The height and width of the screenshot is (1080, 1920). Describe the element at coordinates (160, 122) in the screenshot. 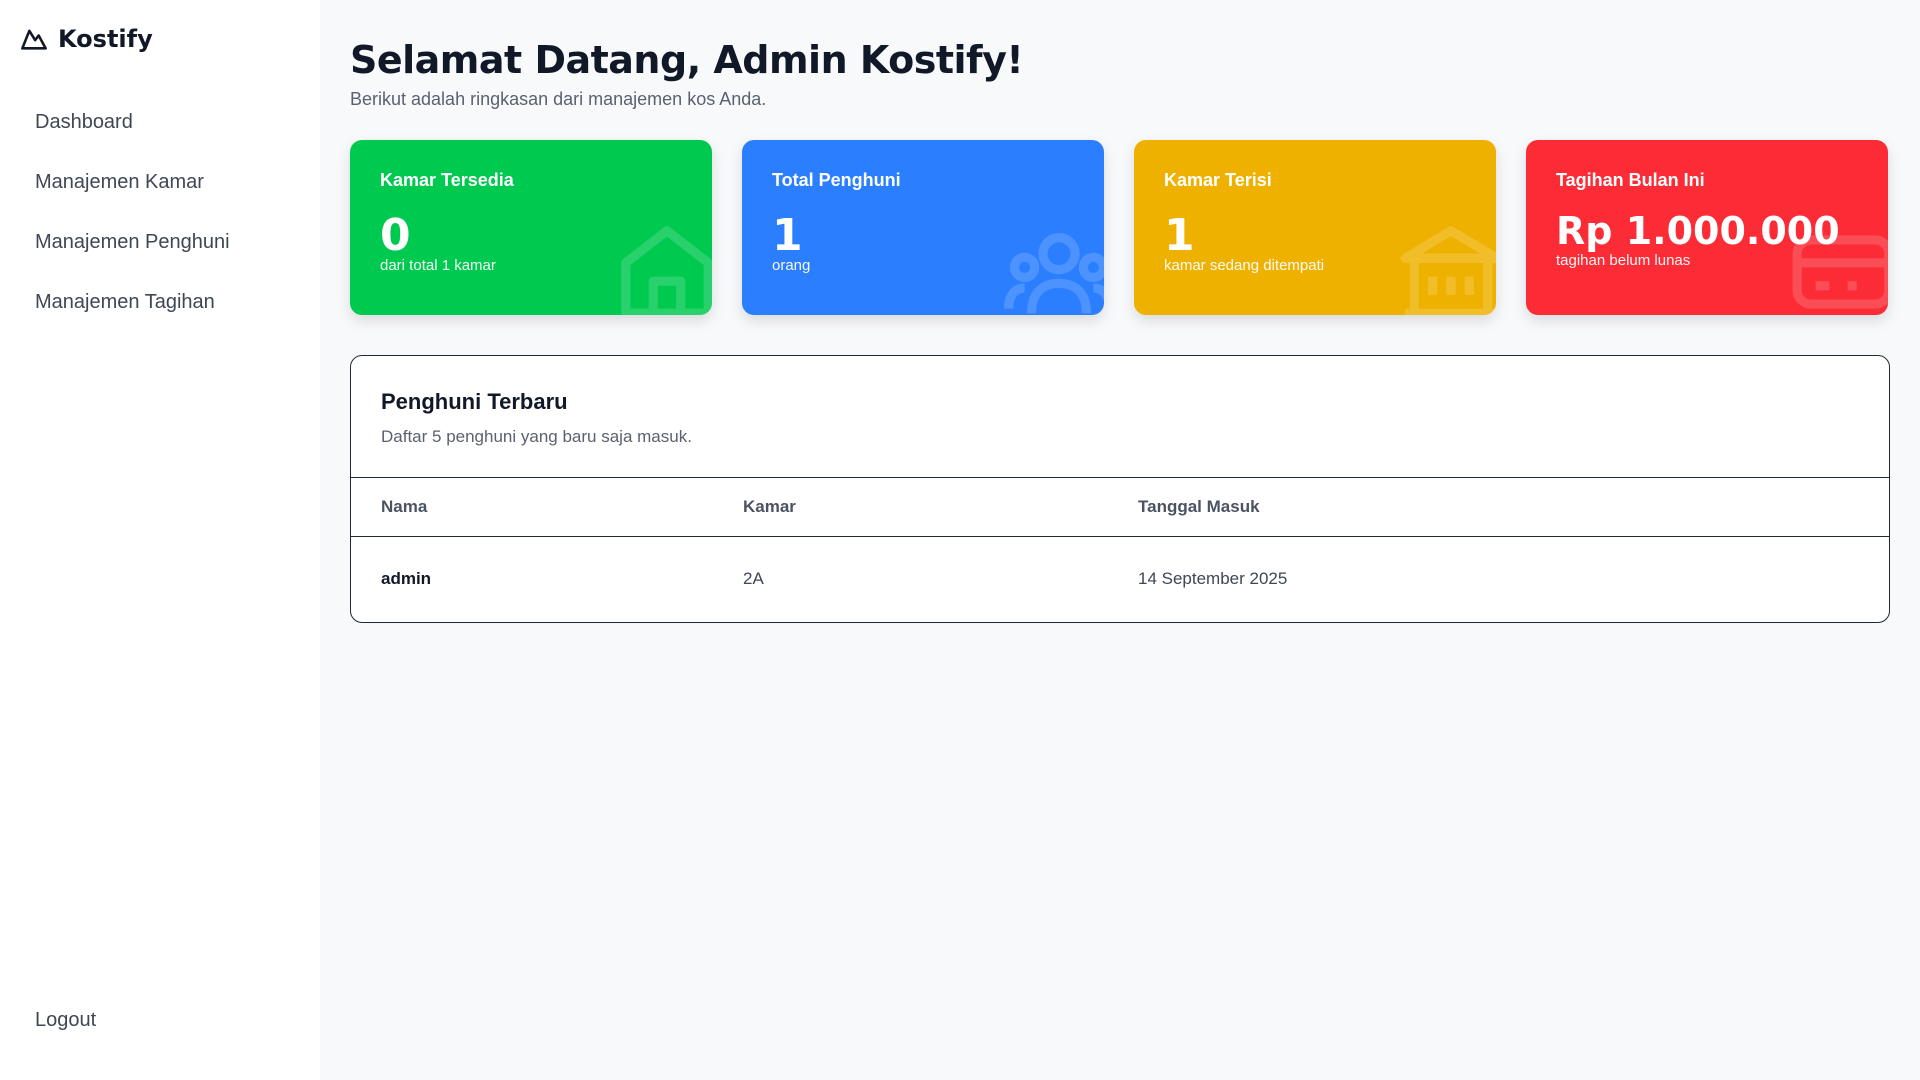

I see `sidebar-item-dashboard: Dashboard` at that location.